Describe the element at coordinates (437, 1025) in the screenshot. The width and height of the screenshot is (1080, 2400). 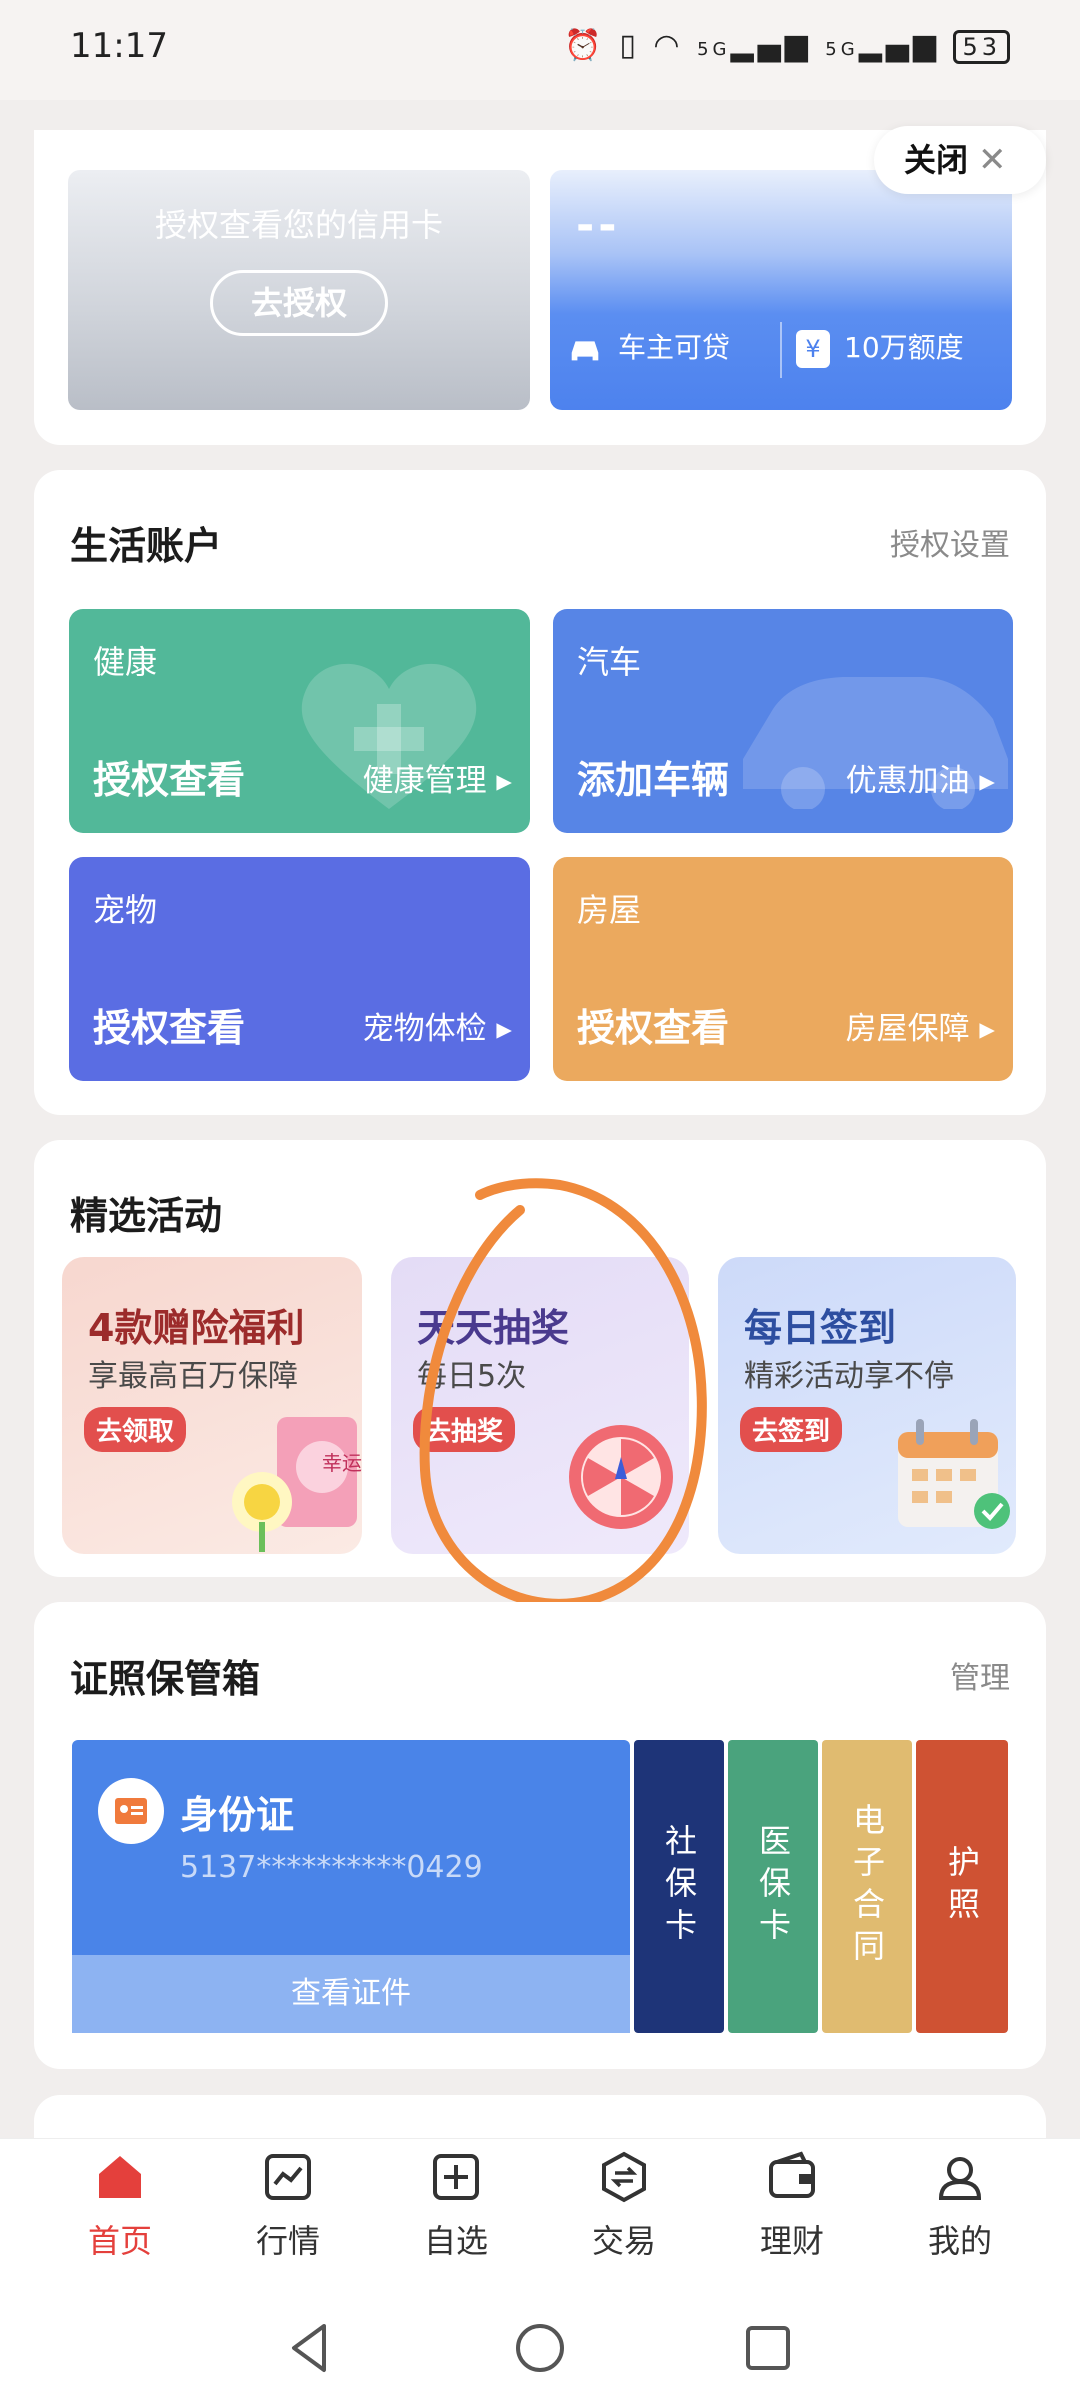
I see `pet-link: 宠物体检 ▸` at that location.